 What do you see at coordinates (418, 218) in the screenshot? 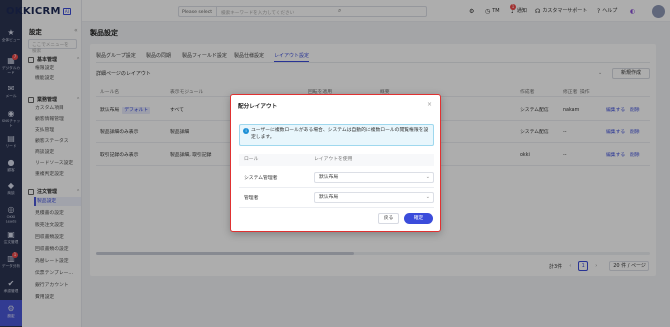
I see `confirm-button: 確定` at bounding box center [418, 218].